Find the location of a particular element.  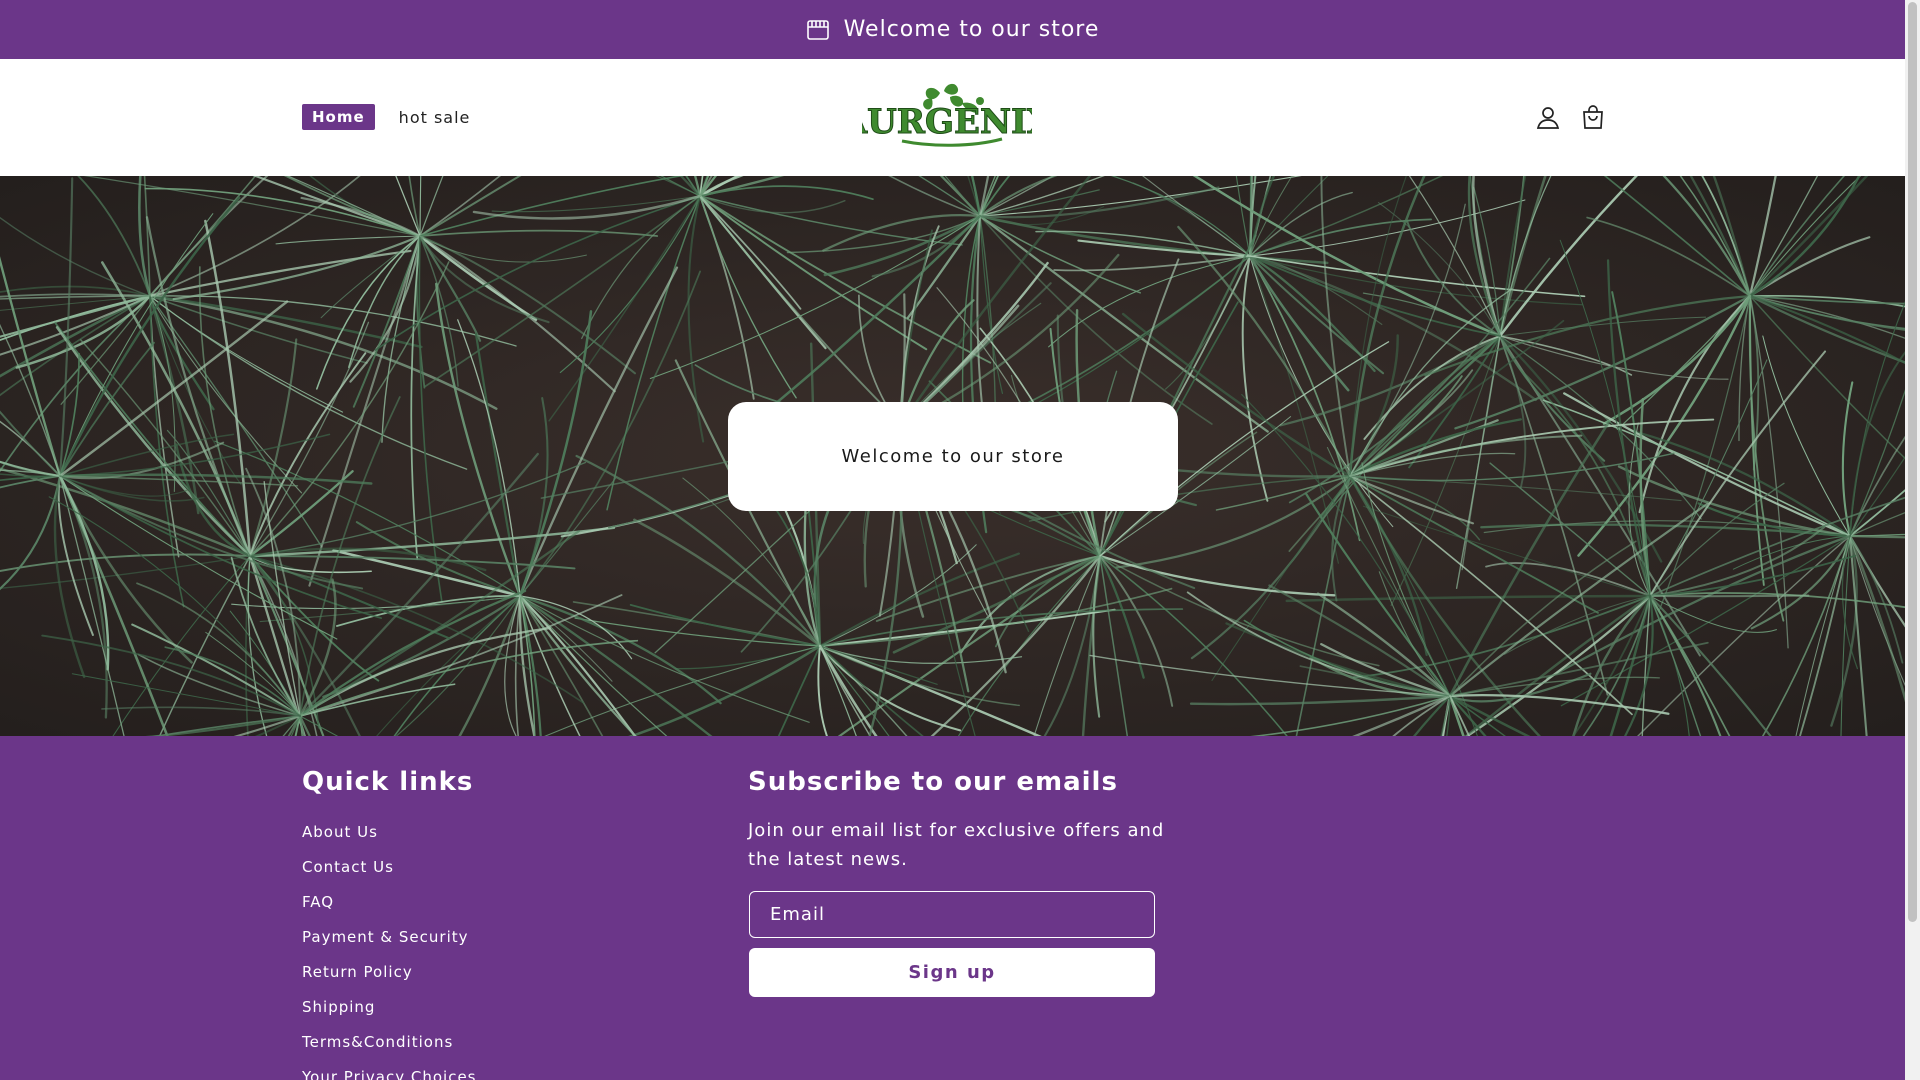

announcement-bar: Welcome to our store is located at coordinates (952, 29).